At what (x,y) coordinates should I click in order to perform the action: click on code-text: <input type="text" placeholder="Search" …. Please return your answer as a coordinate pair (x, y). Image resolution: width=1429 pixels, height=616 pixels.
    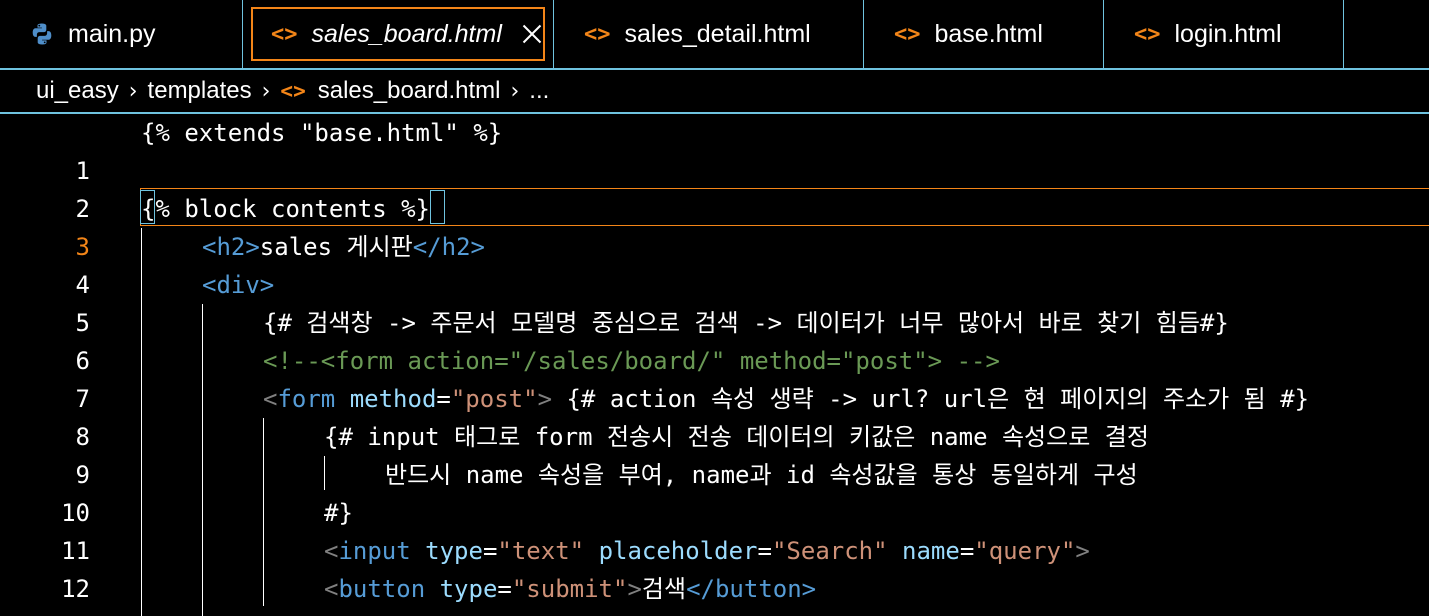
    Looking at the image, I should click on (707, 551).